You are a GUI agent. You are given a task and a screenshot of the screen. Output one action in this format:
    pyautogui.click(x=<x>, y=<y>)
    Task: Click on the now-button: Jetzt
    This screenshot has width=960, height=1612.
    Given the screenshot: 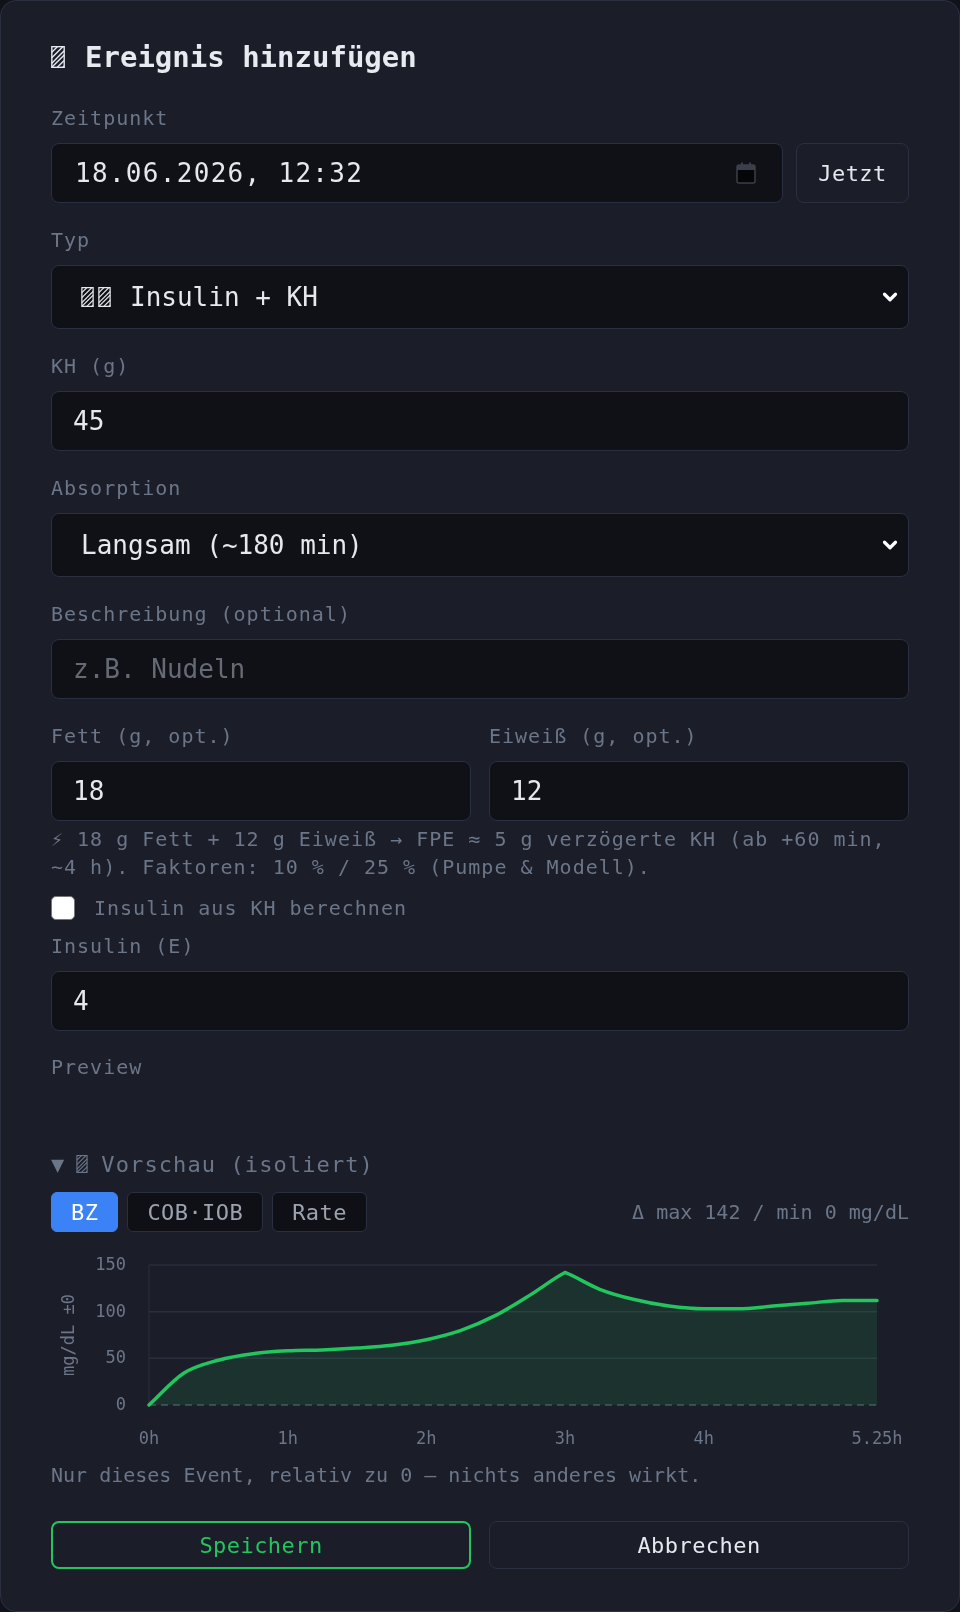 What is the action you would take?
    pyautogui.click(x=852, y=173)
    